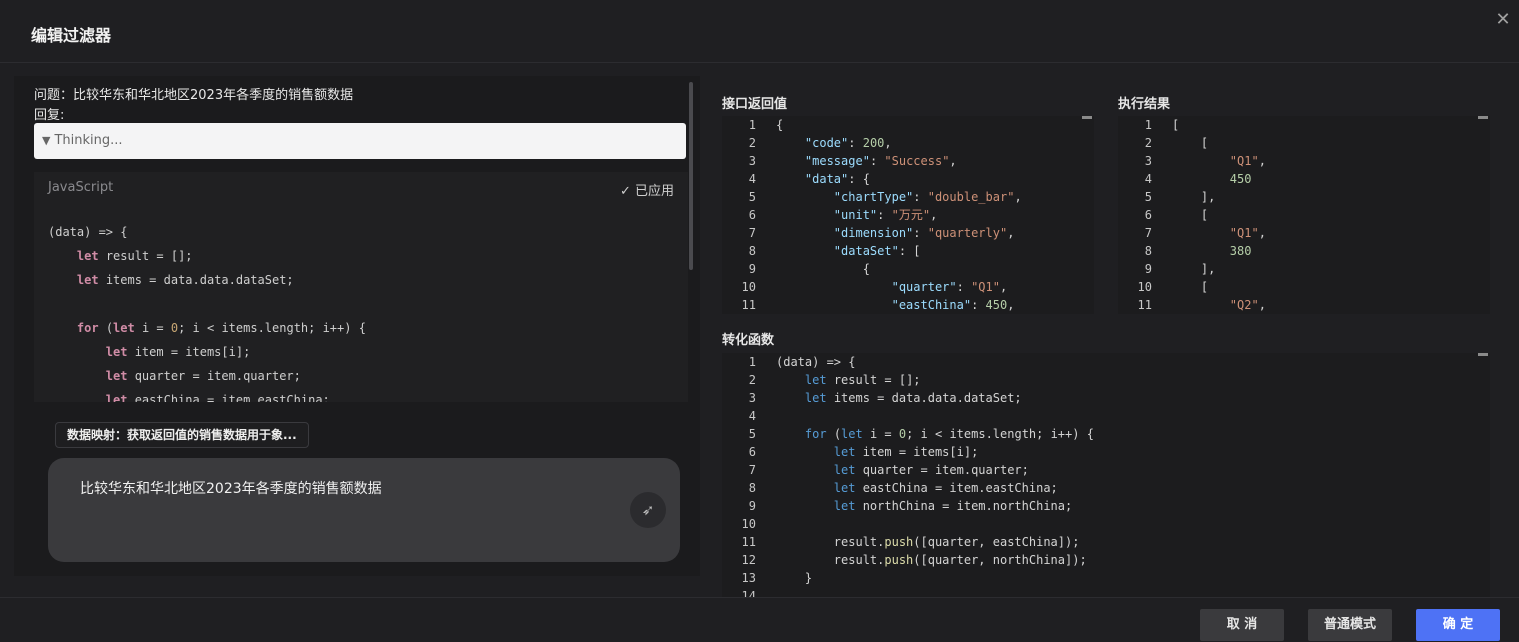  I want to click on caret-down-icon: ▼, so click(46, 140).